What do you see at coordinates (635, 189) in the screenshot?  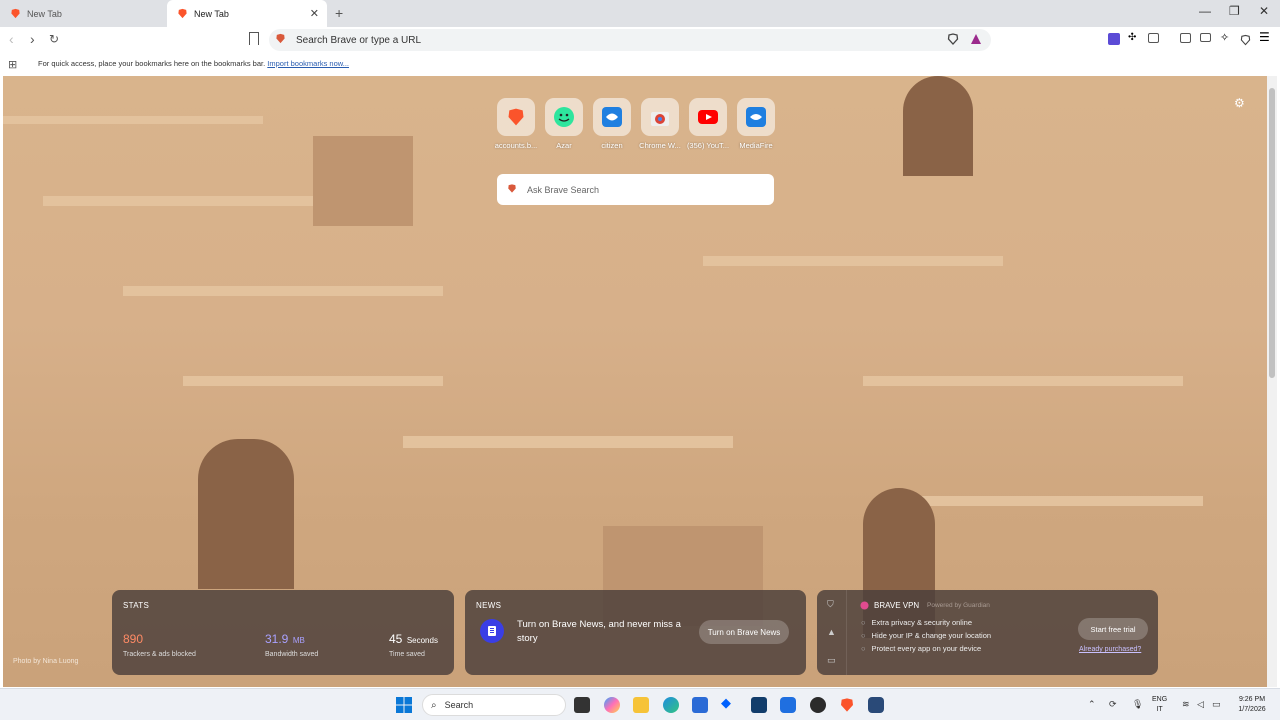 I see `brave-search-box: Ask Brave Search` at bounding box center [635, 189].